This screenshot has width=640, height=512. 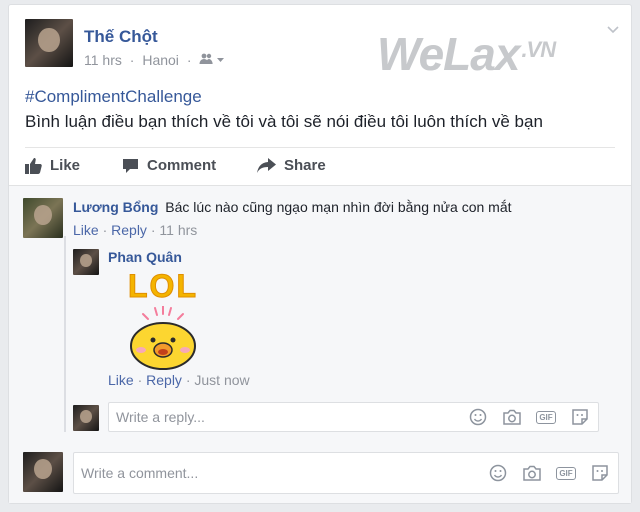 What do you see at coordinates (346, 473) in the screenshot?
I see `comment-input: Write a comment... GIF` at bounding box center [346, 473].